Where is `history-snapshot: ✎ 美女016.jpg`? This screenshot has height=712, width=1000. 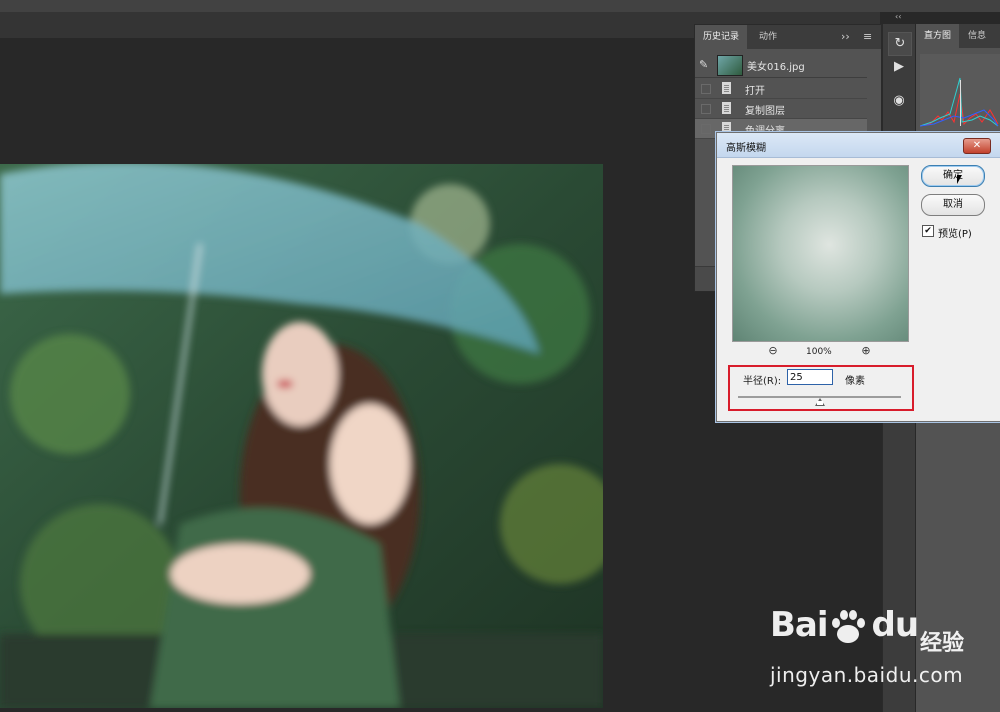
history-snapshot: ✎ 美女016.jpg is located at coordinates (781, 65).